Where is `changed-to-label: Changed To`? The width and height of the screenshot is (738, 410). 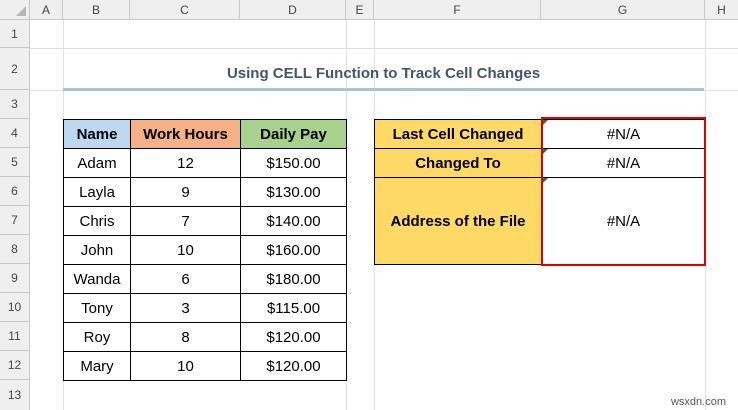 changed-to-label: Changed To is located at coordinates (458, 163).